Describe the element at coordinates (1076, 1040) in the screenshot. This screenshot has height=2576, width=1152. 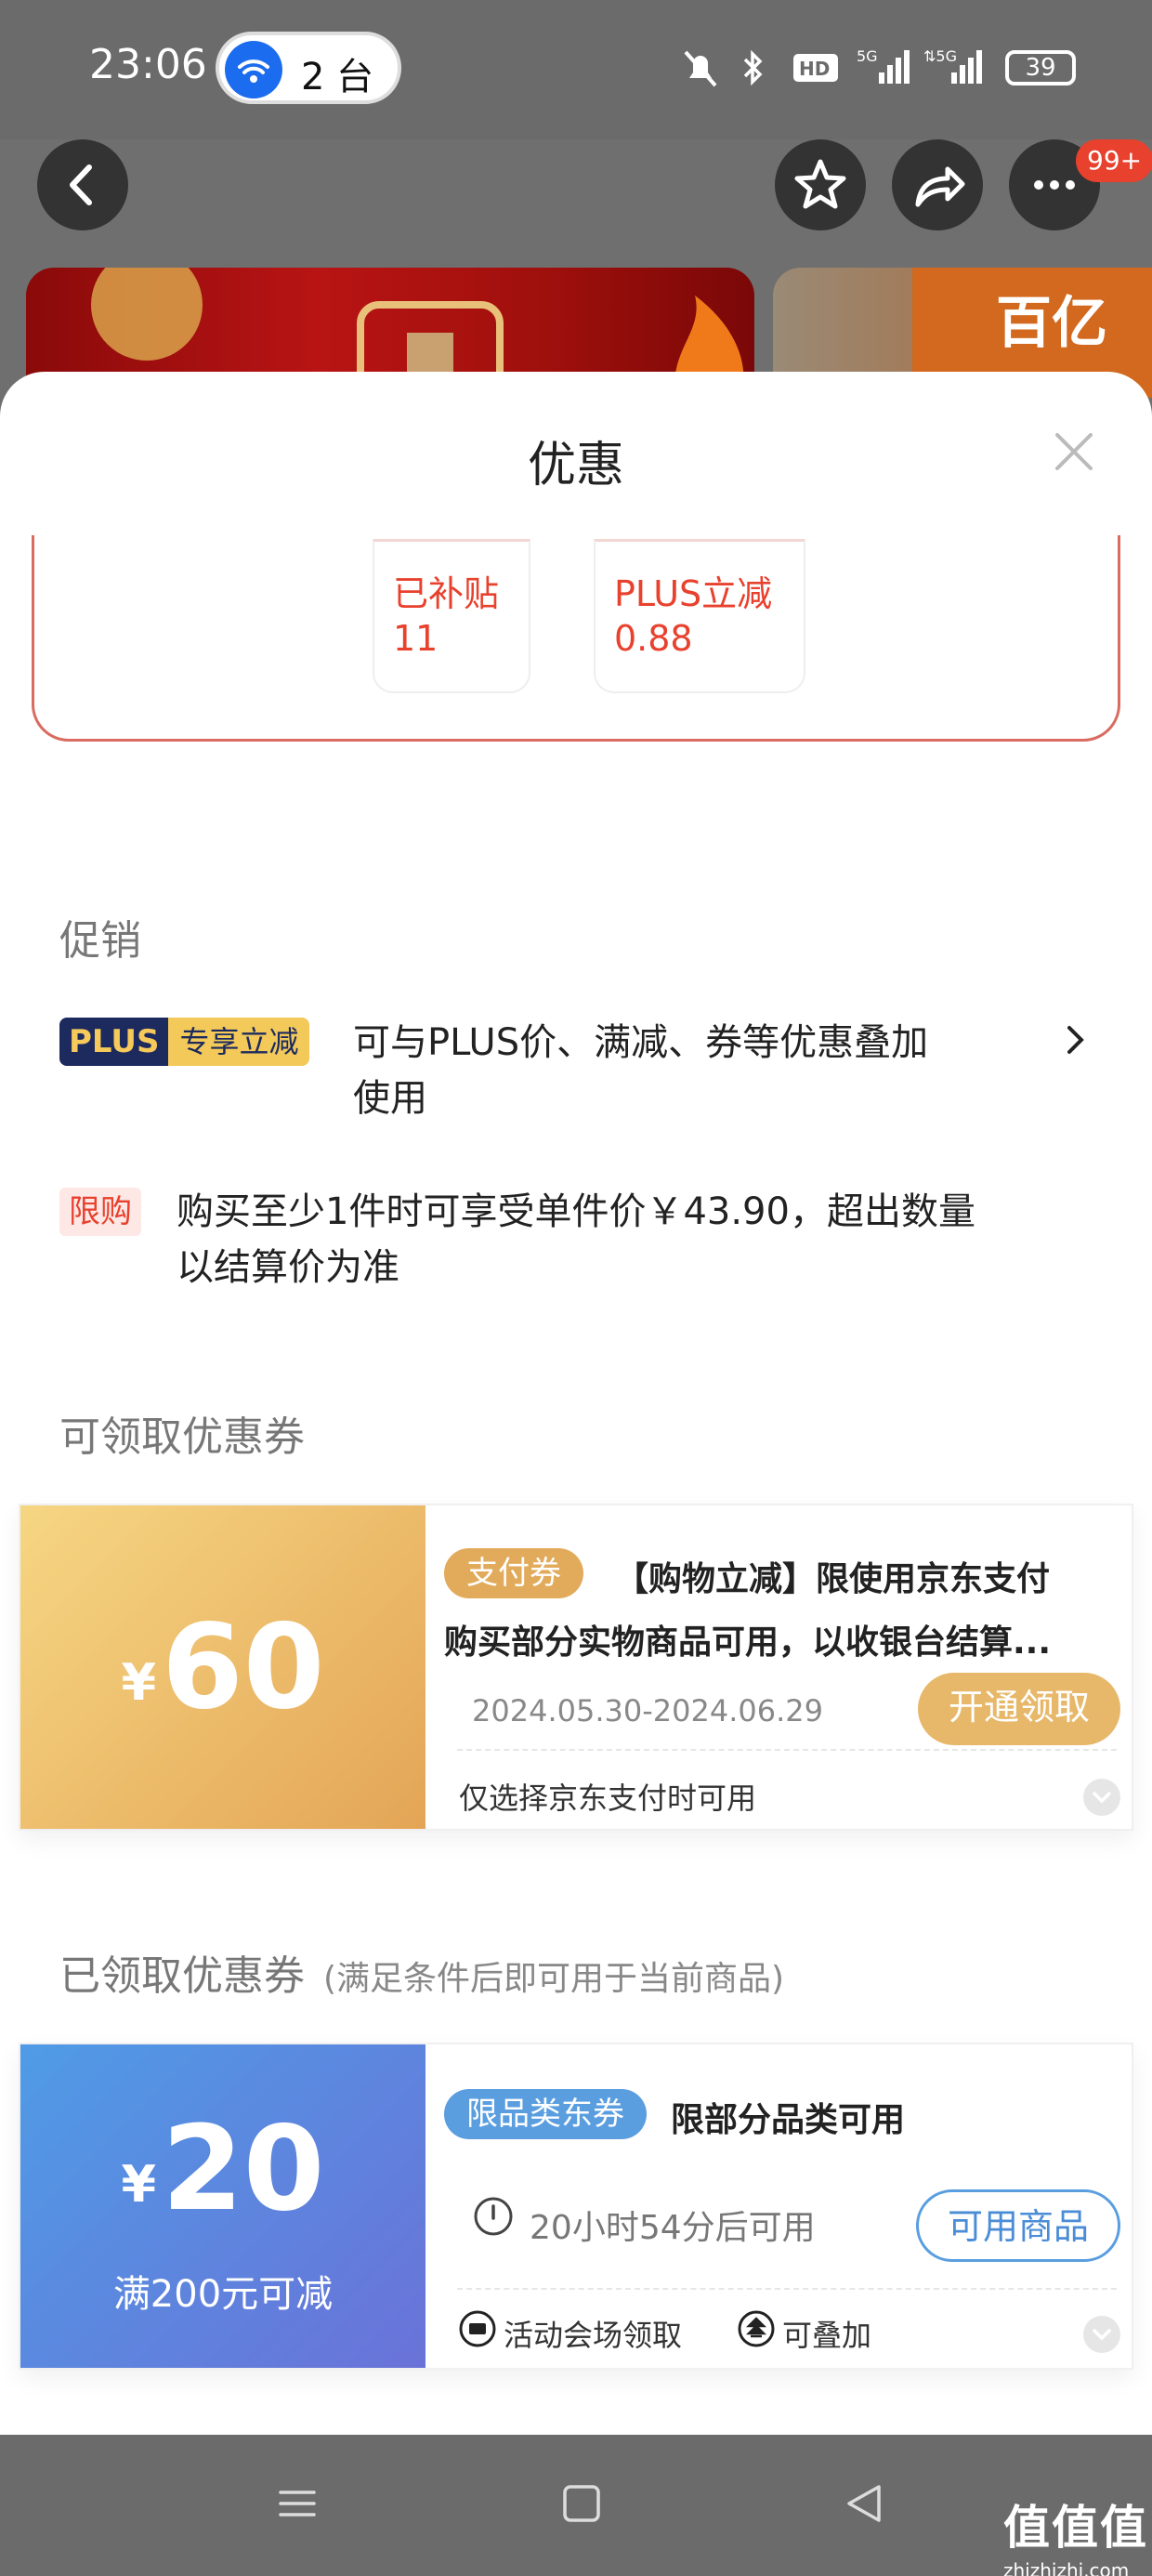
I see `chevron-right-icon` at that location.